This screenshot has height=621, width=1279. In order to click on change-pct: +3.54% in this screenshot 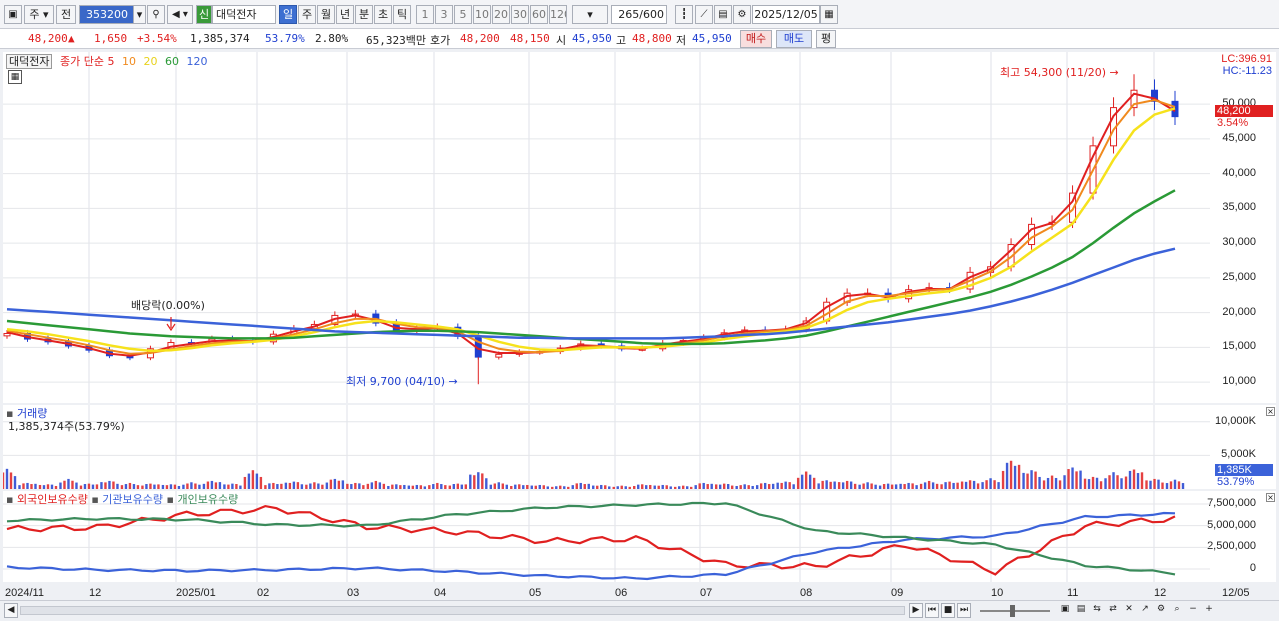, I will do `click(157, 38)`.